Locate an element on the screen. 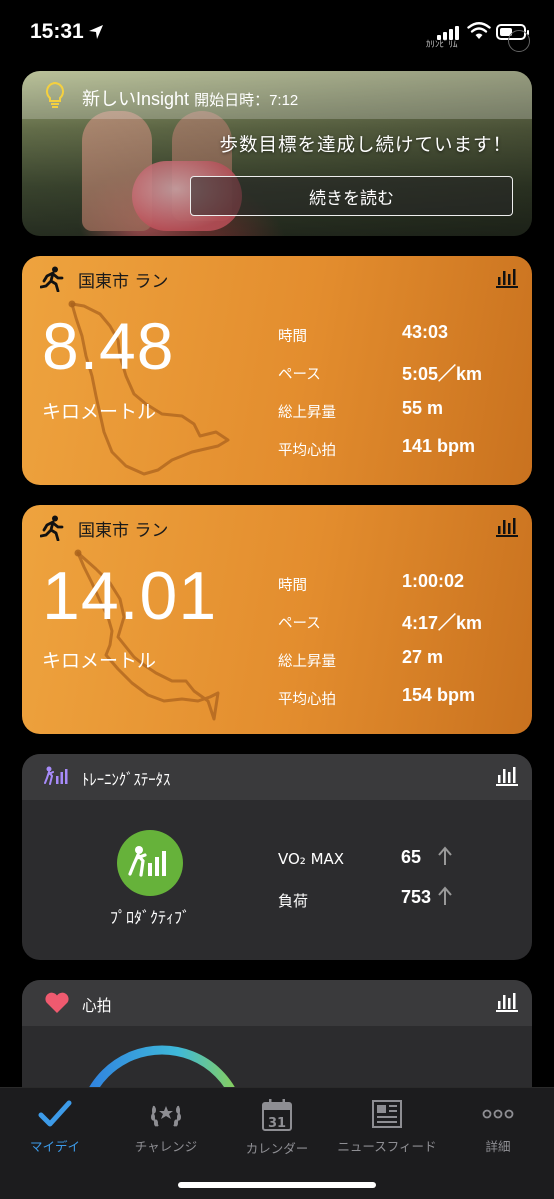 The height and width of the screenshot is (1199, 554). wifi-icon is located at coordinates (479, 30).